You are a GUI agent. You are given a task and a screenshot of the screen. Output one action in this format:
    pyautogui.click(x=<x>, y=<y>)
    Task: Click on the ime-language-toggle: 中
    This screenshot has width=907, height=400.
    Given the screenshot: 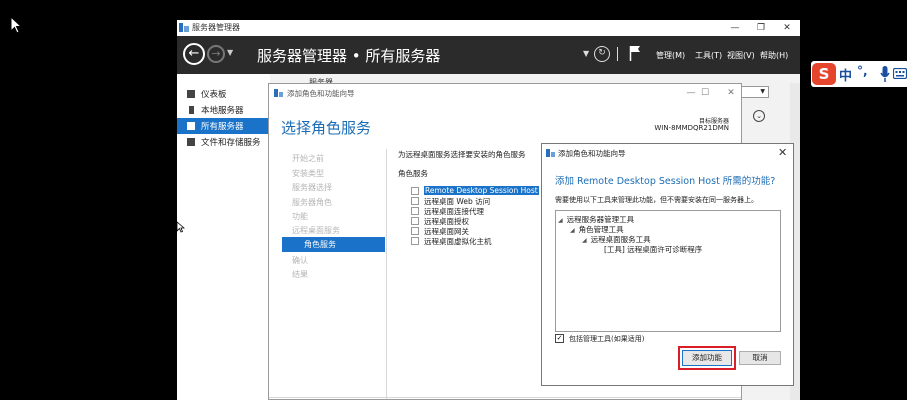 What is the action you would take?
    pyautogui.click(x=845, y=74)
    